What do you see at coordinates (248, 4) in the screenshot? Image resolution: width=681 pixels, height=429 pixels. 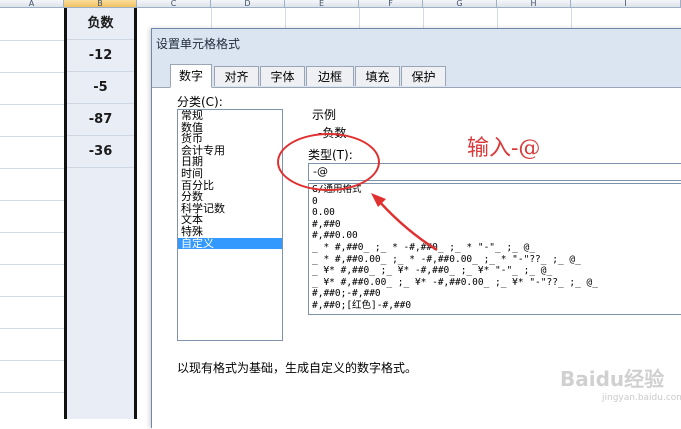 I see `column-header-d: D` at bounding box center [248, 4].